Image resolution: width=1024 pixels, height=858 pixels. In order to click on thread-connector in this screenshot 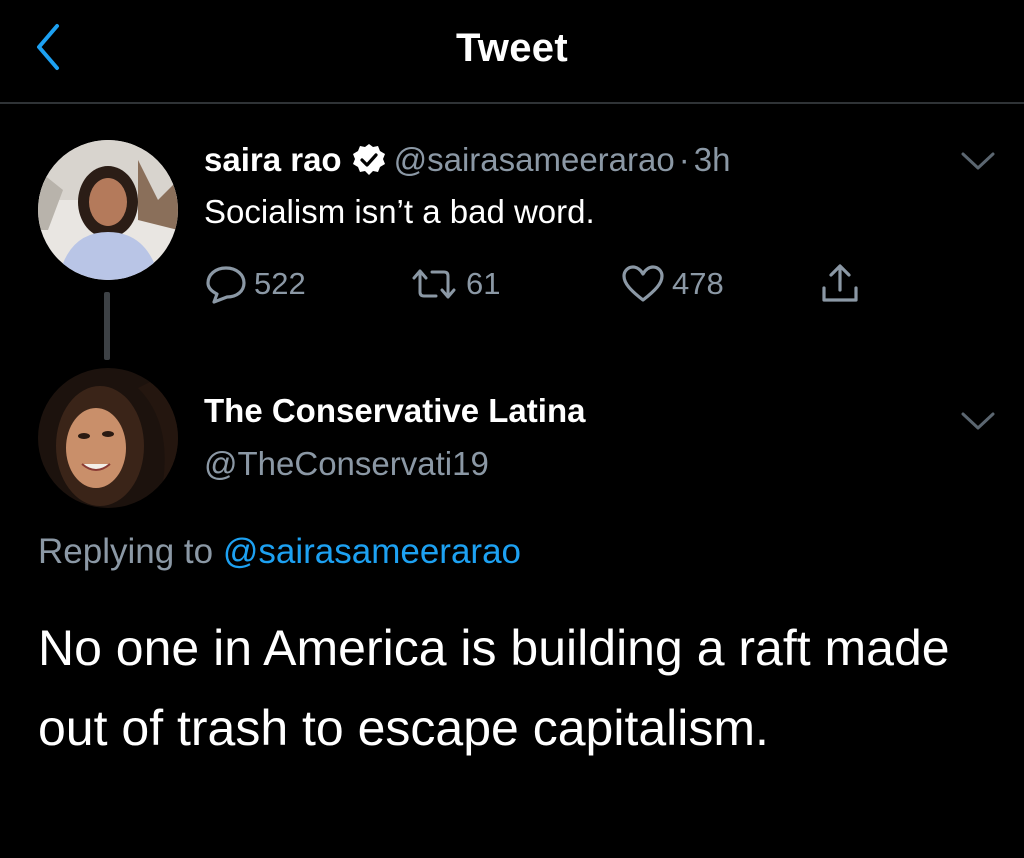, I will do `click(107, 326)`.